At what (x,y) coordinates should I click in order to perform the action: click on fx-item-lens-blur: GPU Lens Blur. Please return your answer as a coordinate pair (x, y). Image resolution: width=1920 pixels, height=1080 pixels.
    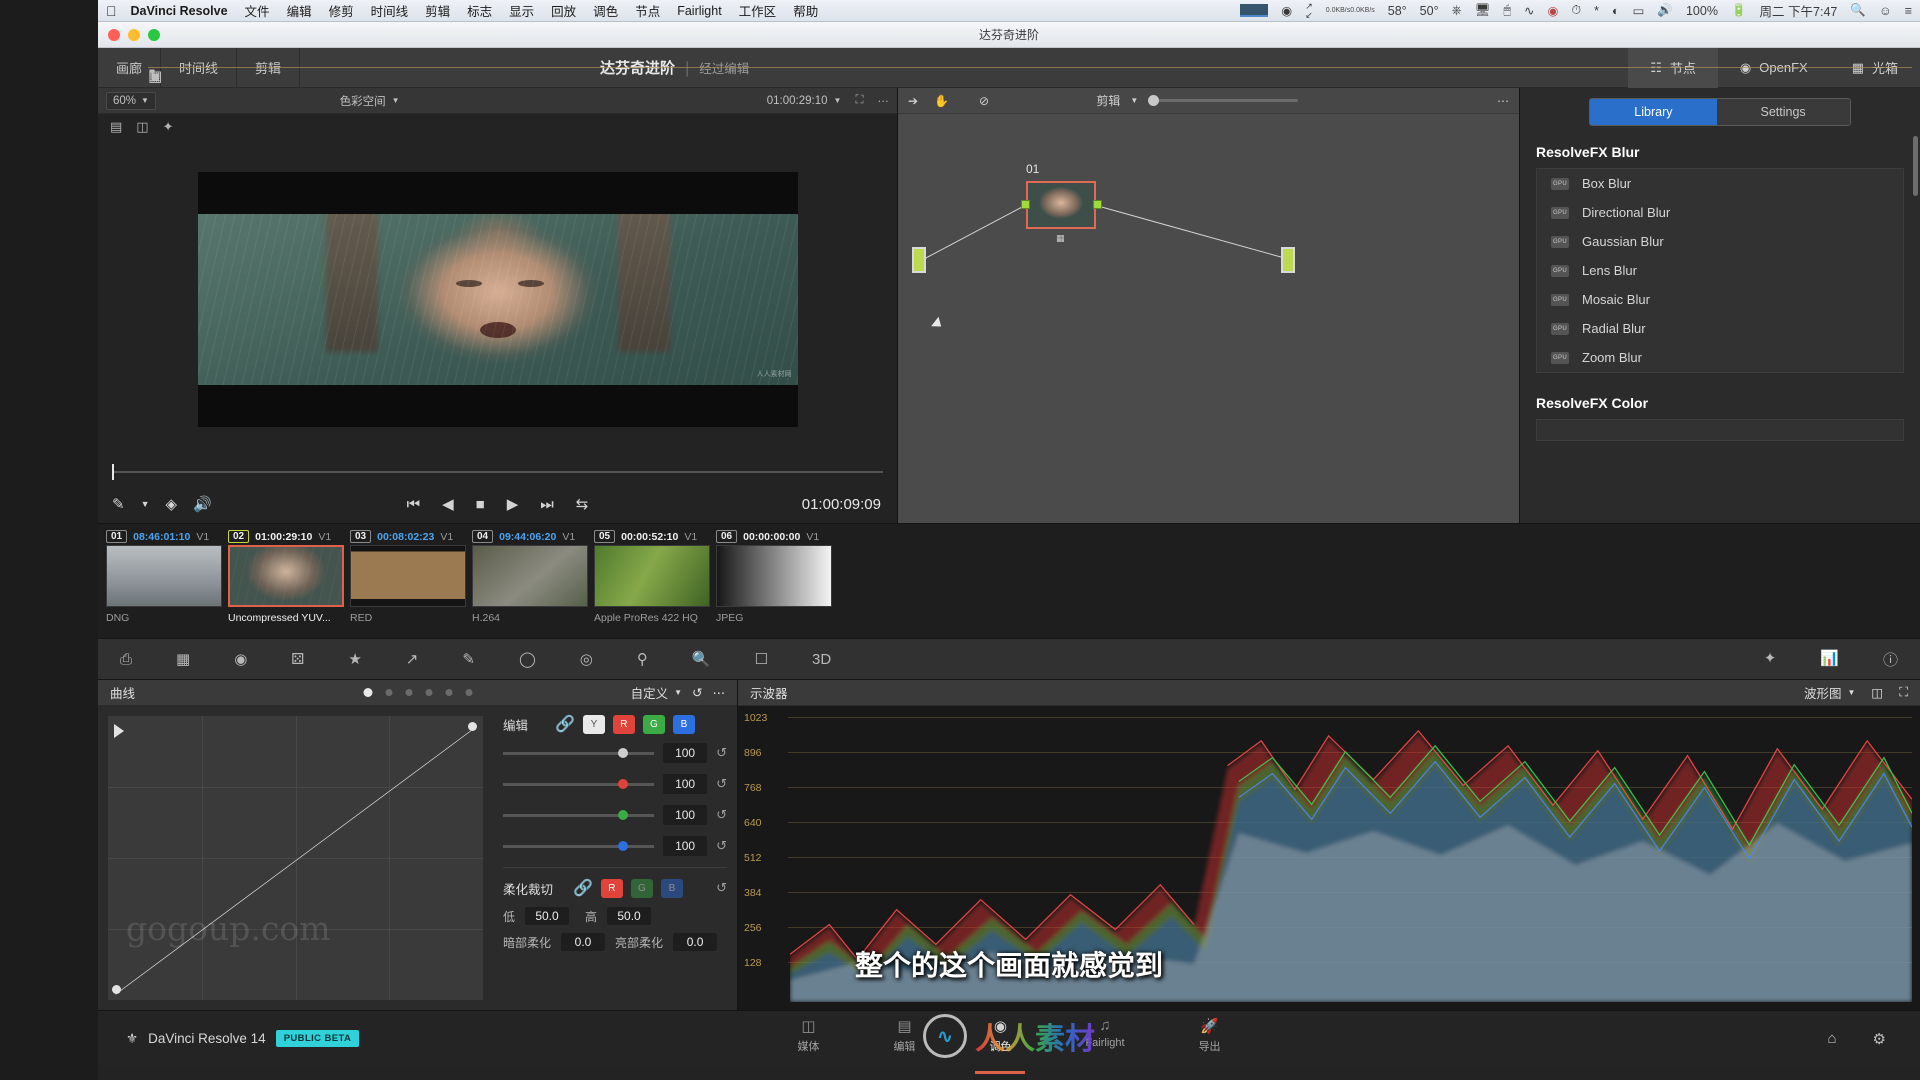
    Looking at the image, I should click on (1720, 270).